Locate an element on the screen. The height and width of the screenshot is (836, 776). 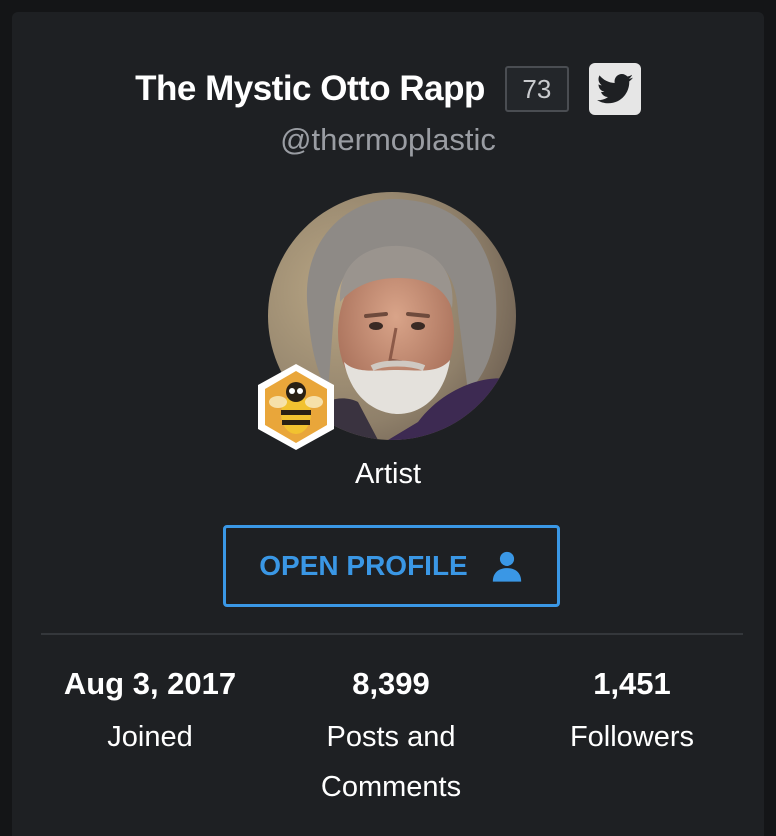
stat-label: Followers is located at coordinates (632, 737).